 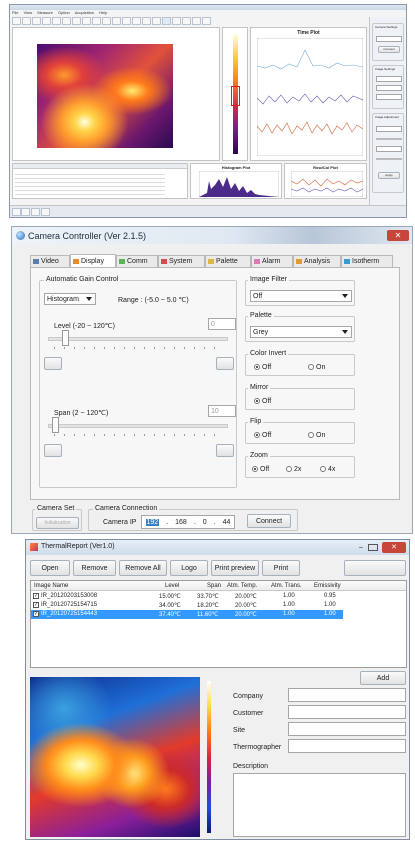 I want to click on level-slider-track, so click(x=138, y=339).